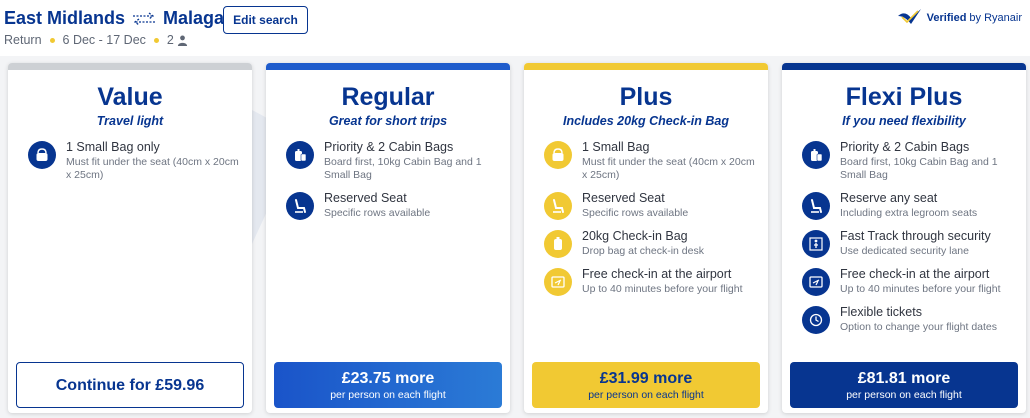 This screenshot has width=1030, height=418. What do you see at coordinates (904, 97) in the screenshot?
I see `fare-title: Flexi Plus` at bounding box center [904, 97].